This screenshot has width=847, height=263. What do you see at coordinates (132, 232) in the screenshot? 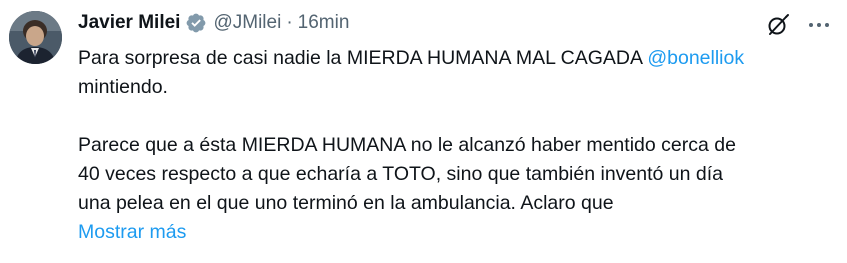
I see `show-more-link: Mostrar más` at bounding box center [132, 232].